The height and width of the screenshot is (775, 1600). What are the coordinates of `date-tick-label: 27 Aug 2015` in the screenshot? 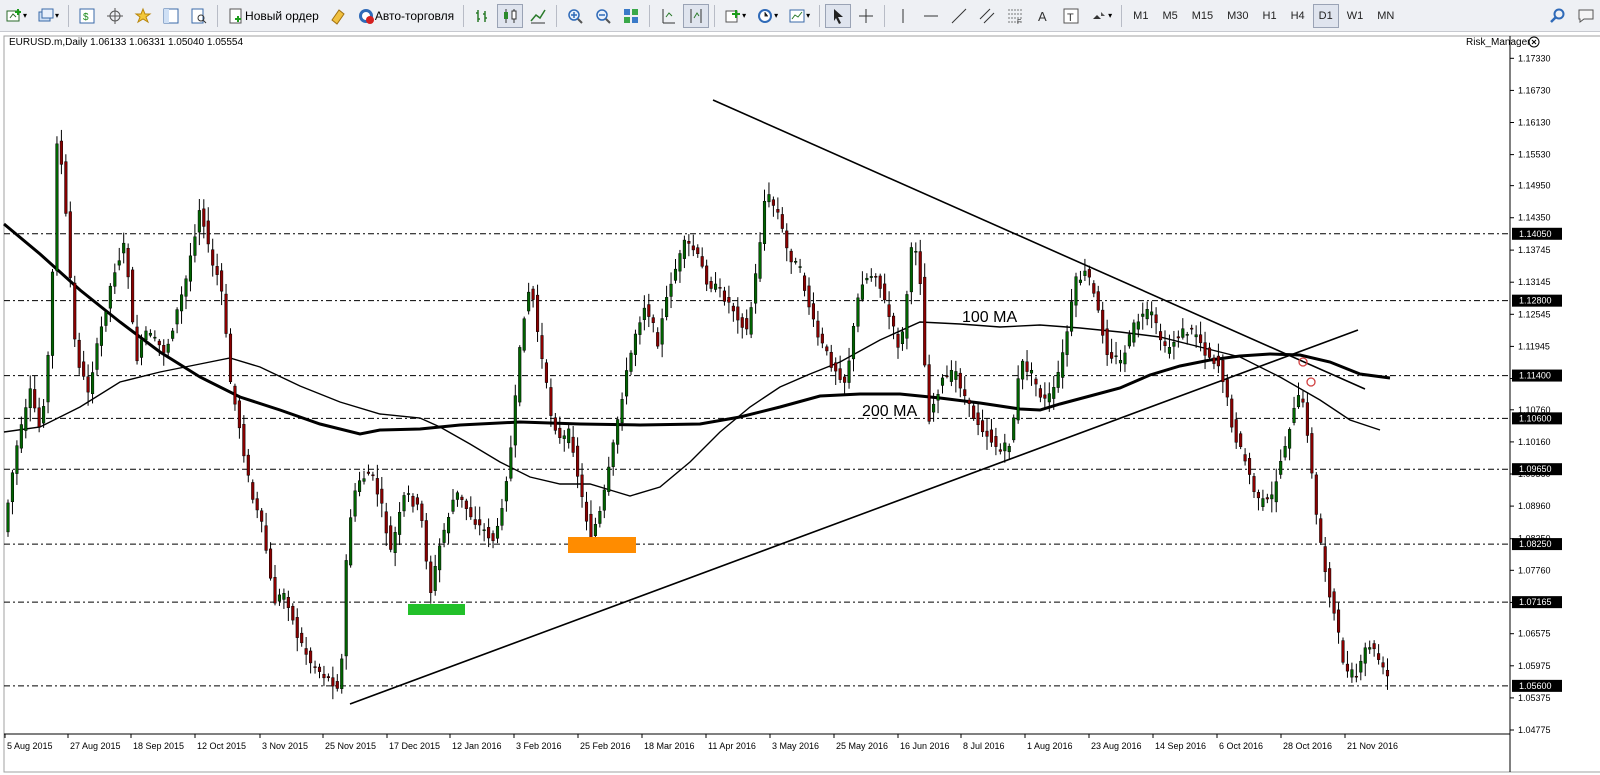 It's located at (95, 746).